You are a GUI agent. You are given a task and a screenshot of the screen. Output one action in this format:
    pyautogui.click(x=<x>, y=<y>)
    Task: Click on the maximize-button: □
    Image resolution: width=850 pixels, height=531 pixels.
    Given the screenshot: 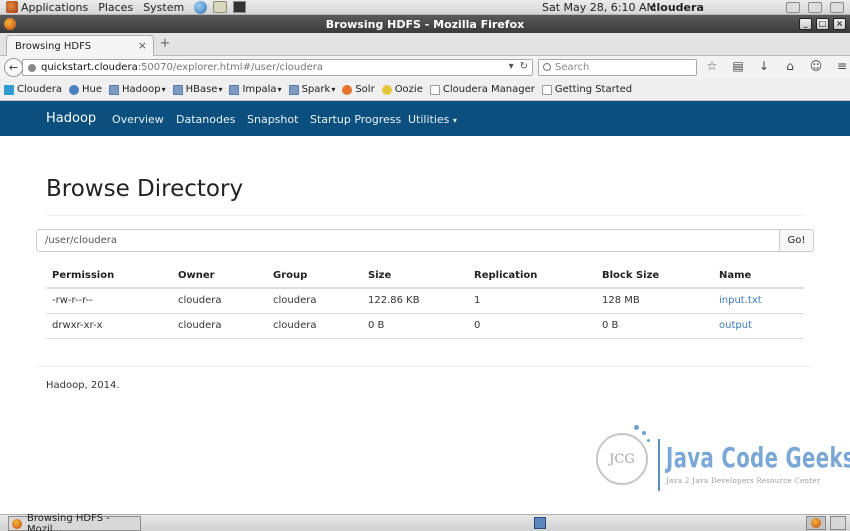 What is the action you would take?
    pyautogui.click(x=822, y=24)
    